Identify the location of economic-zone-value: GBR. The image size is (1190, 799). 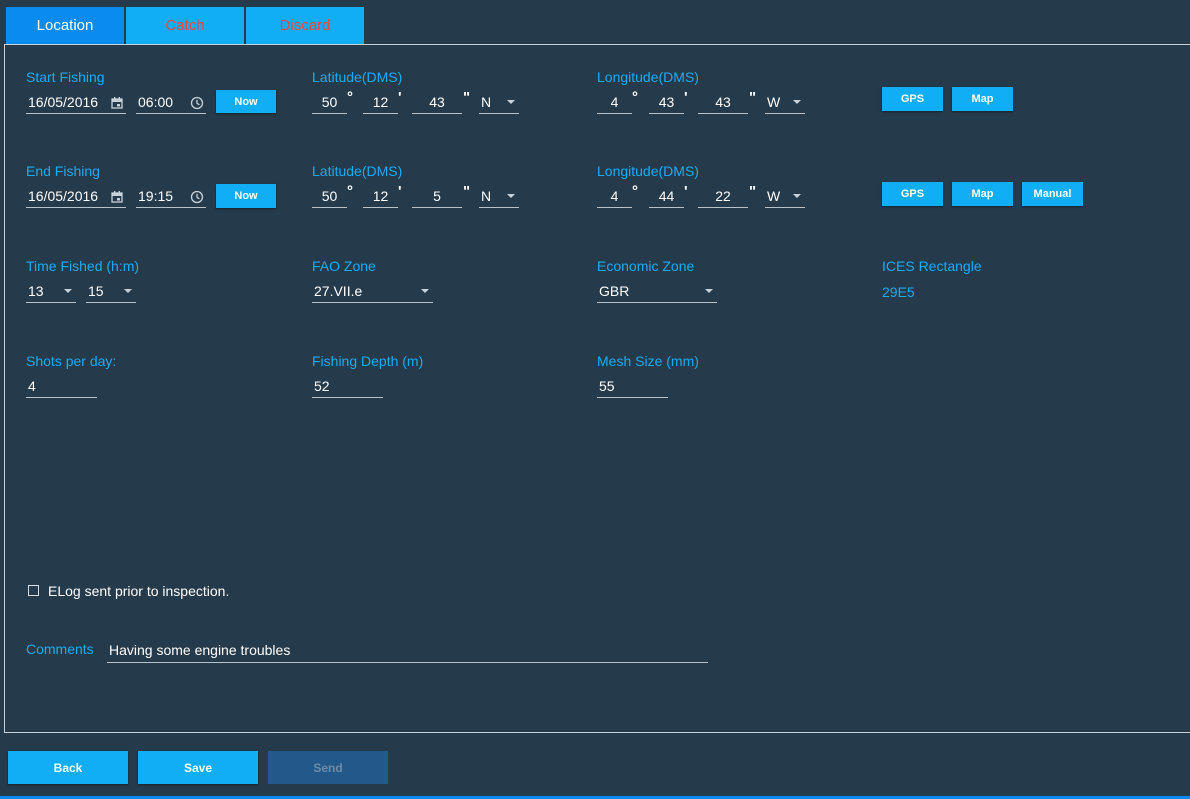
(614, 291).